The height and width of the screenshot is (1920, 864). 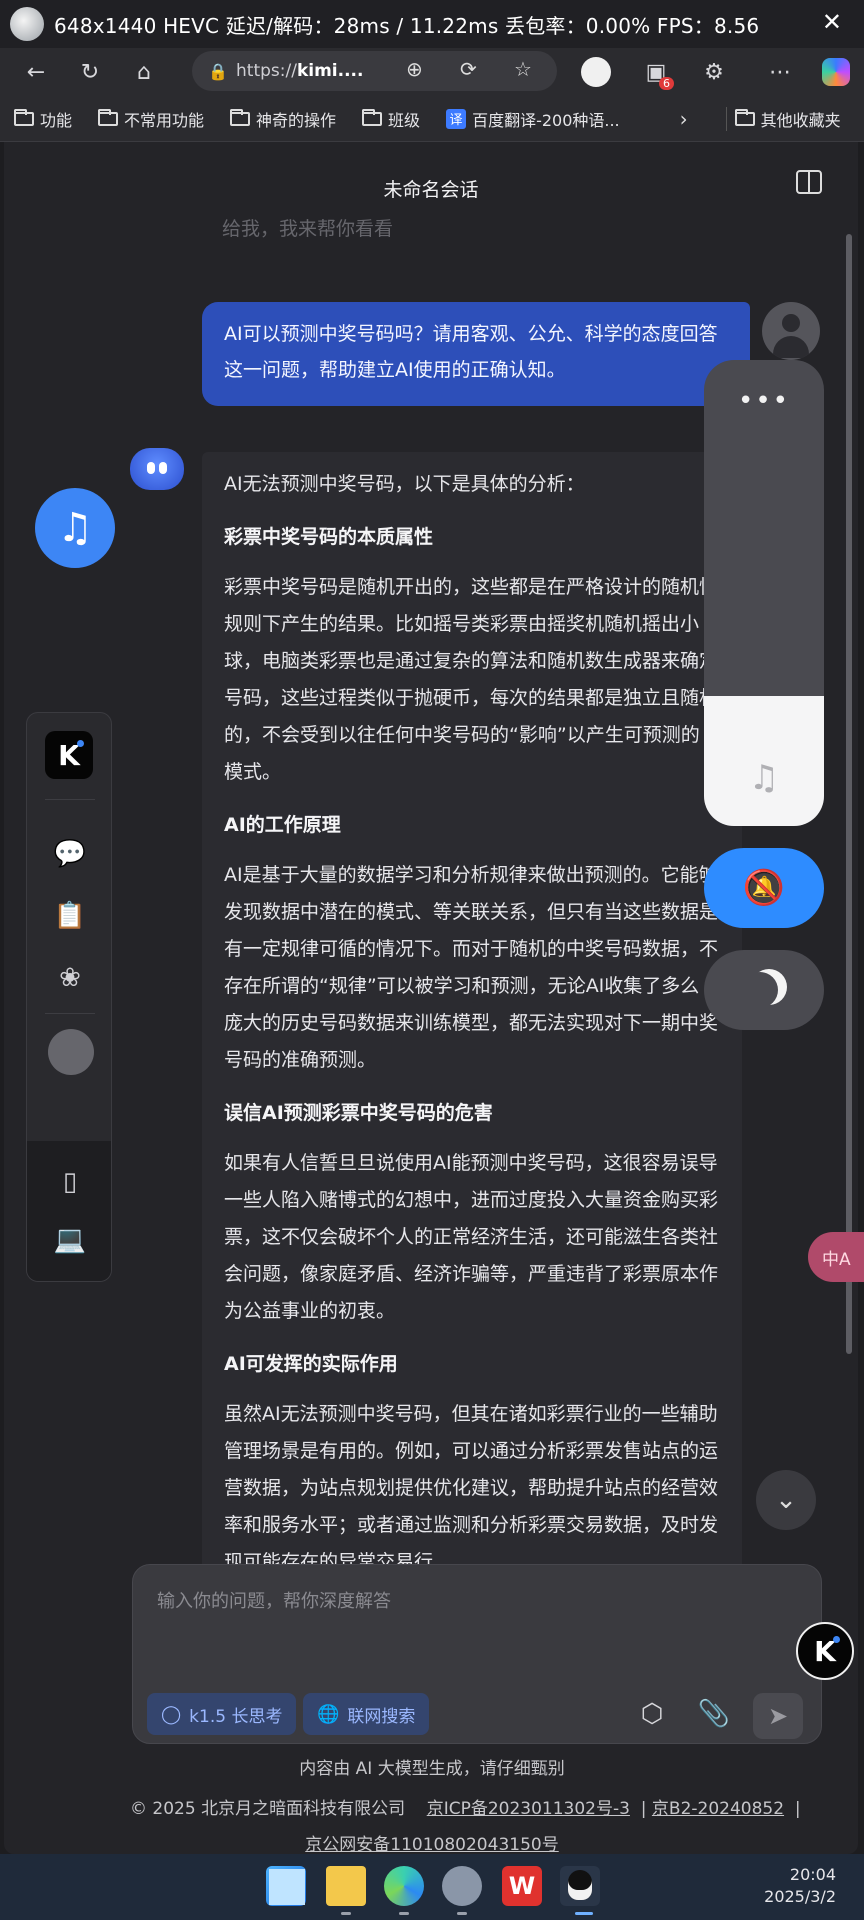 I want to click on edge-refresh-icon: ⟳, so click(x=468, y=69).